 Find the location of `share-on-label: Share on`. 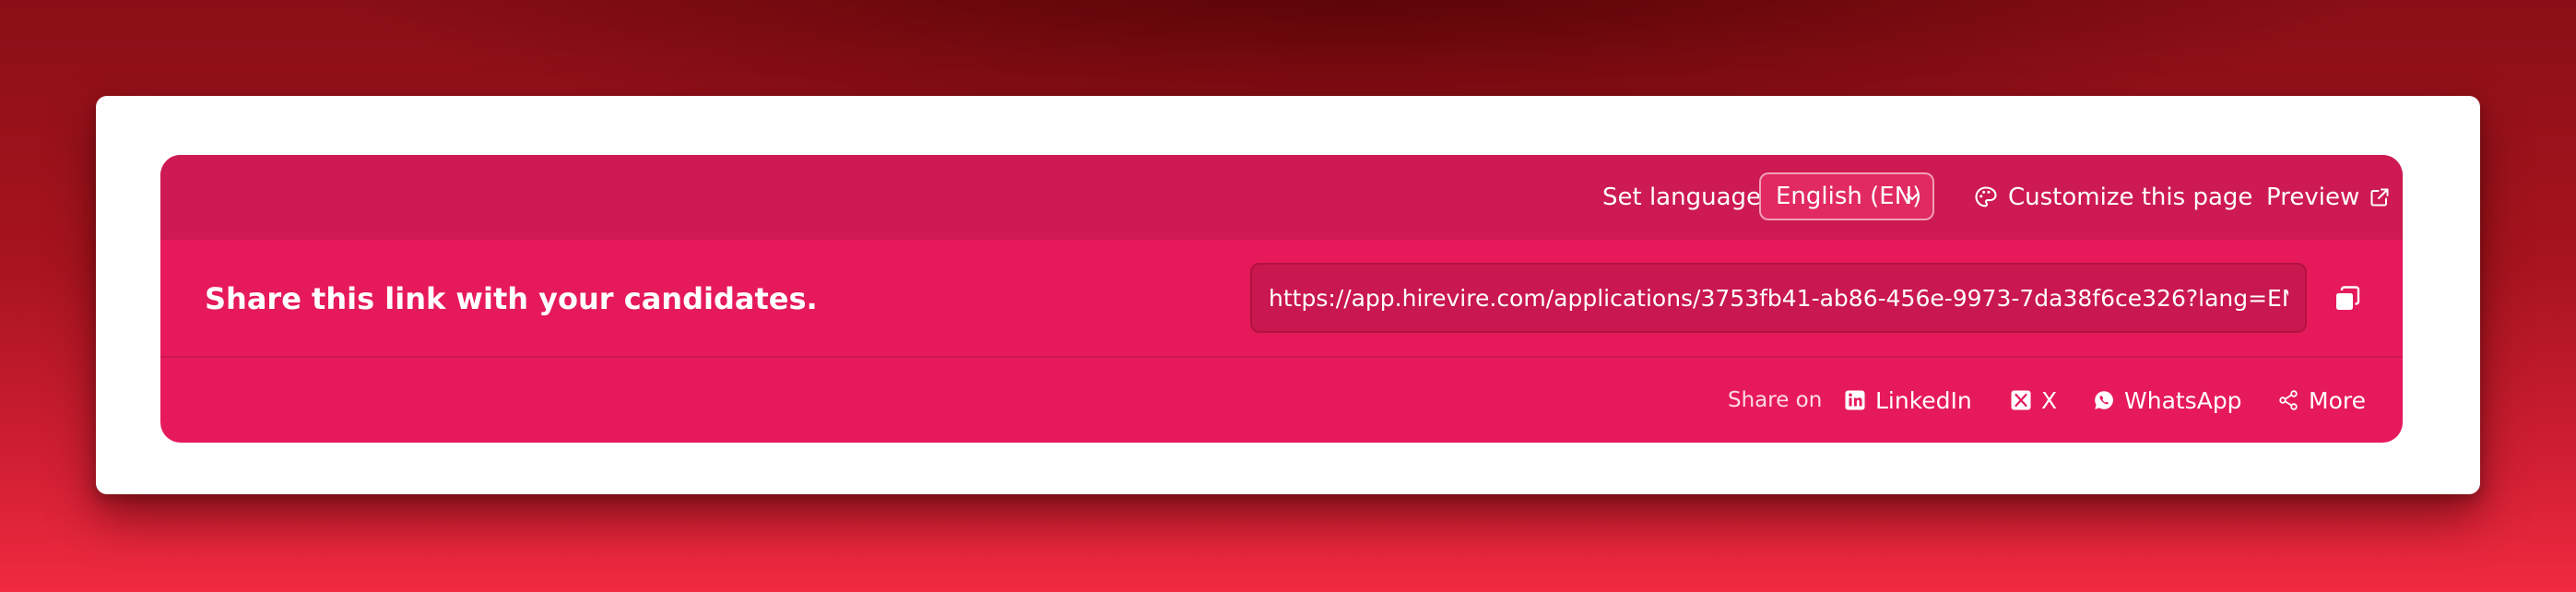

share-on-label: Share on is located at coordinates (1775, 400).